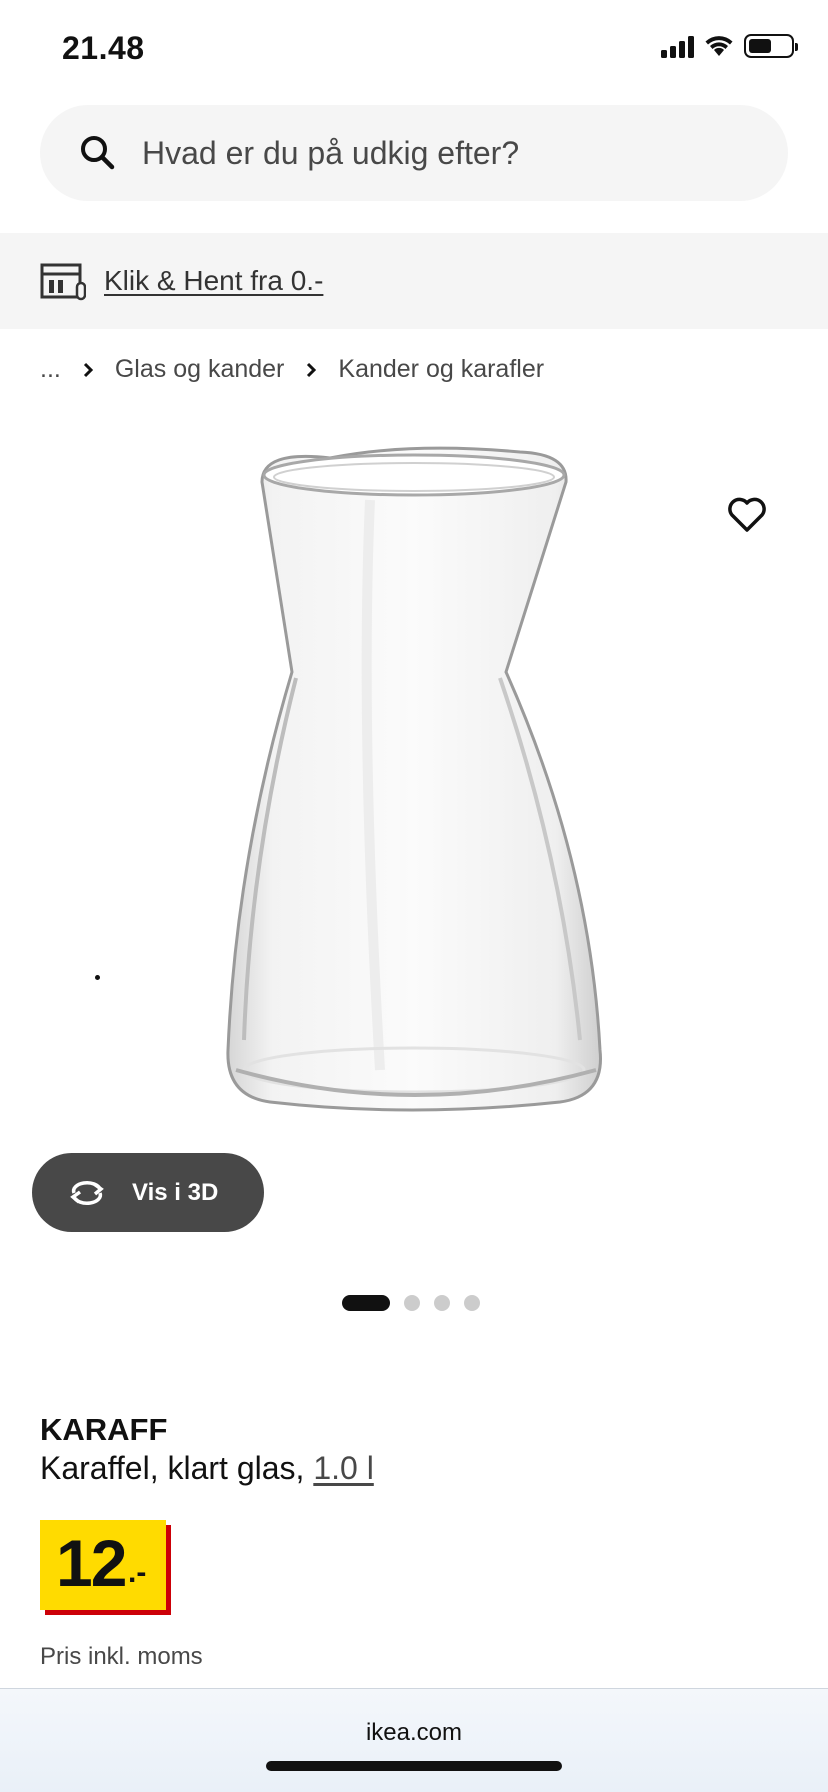  I want to click on view-3d-label: Vis i 3D, so click(175, 1192).